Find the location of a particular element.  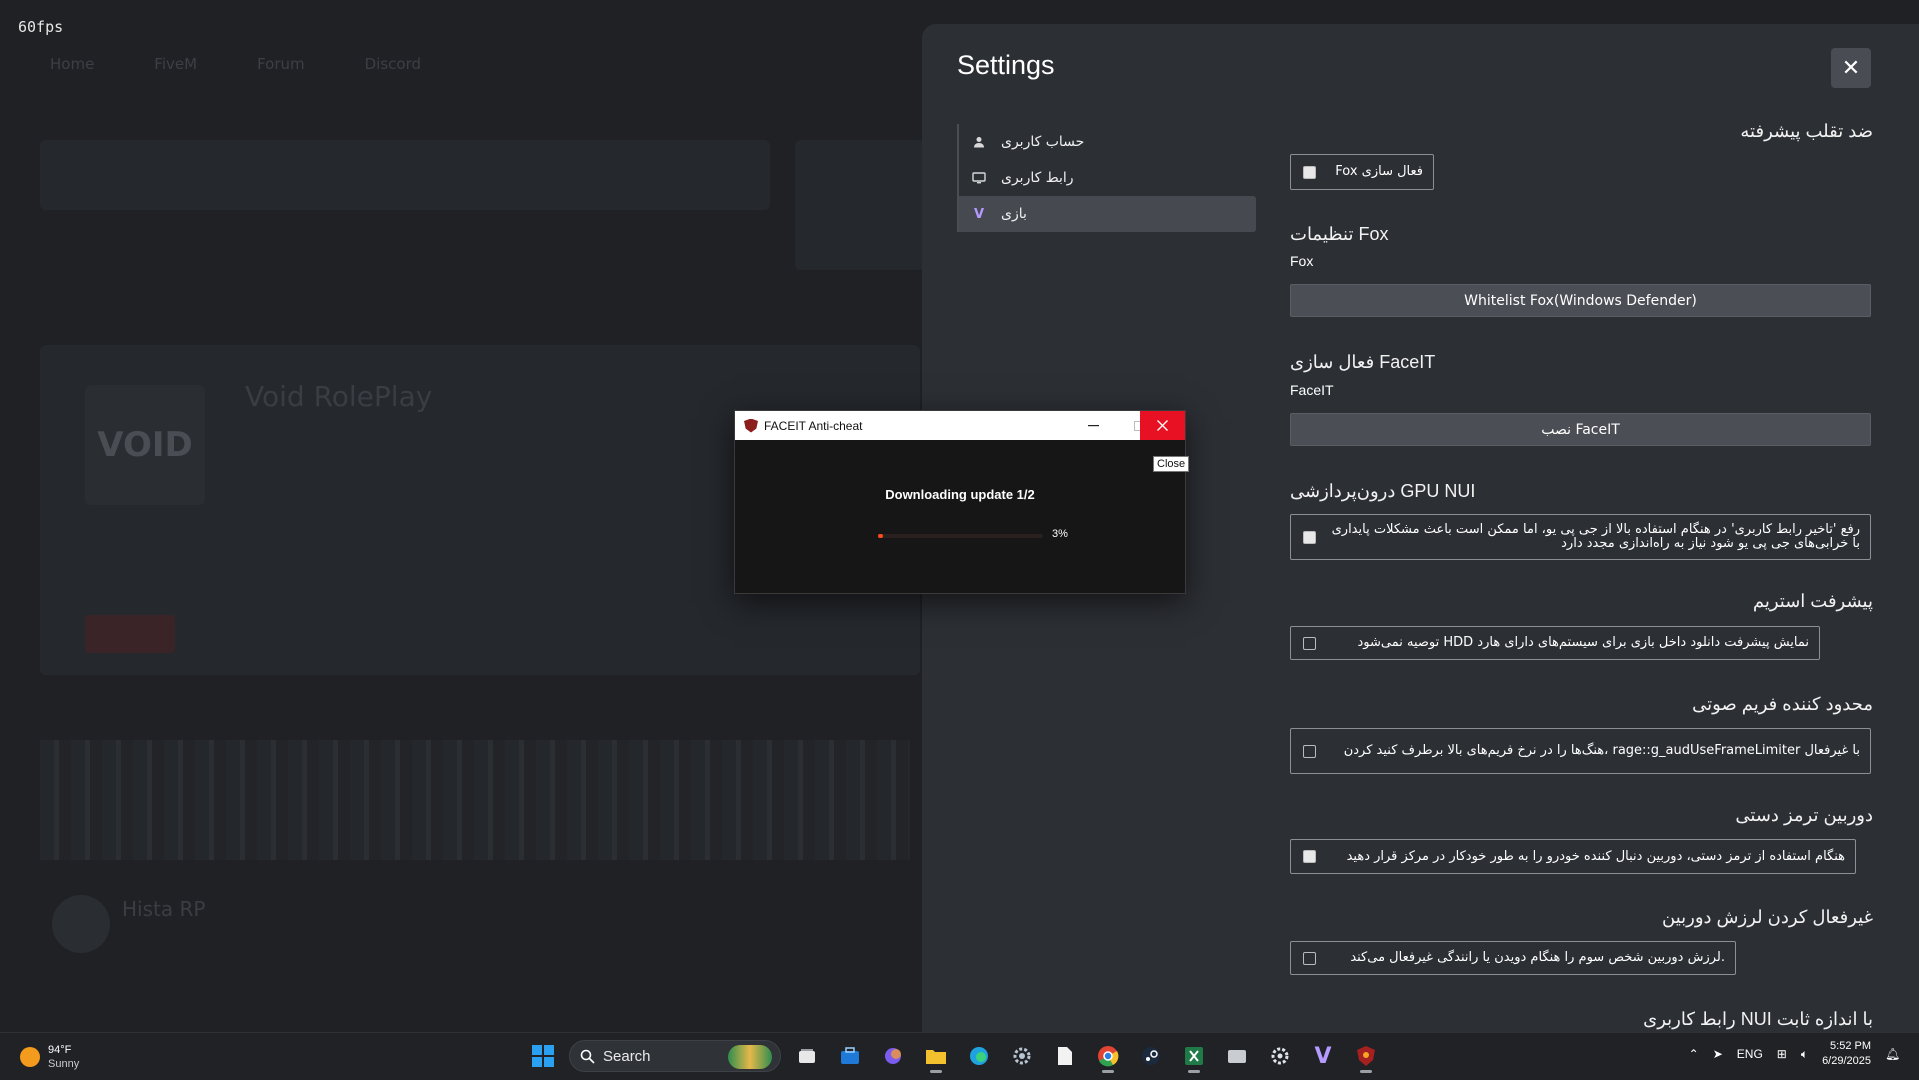

bg-connect-button is located at coordinates (130, 634).